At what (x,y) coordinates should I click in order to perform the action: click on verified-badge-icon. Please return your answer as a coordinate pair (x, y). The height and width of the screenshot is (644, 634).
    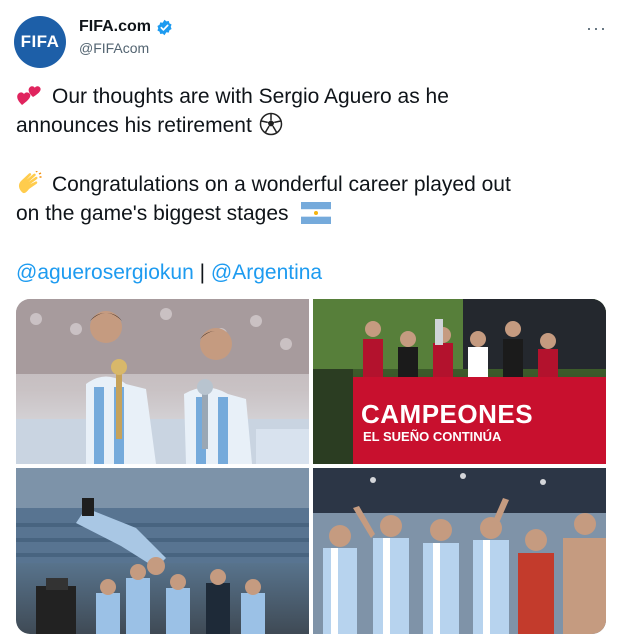
    Looking at the image, I should click on (164, 27).